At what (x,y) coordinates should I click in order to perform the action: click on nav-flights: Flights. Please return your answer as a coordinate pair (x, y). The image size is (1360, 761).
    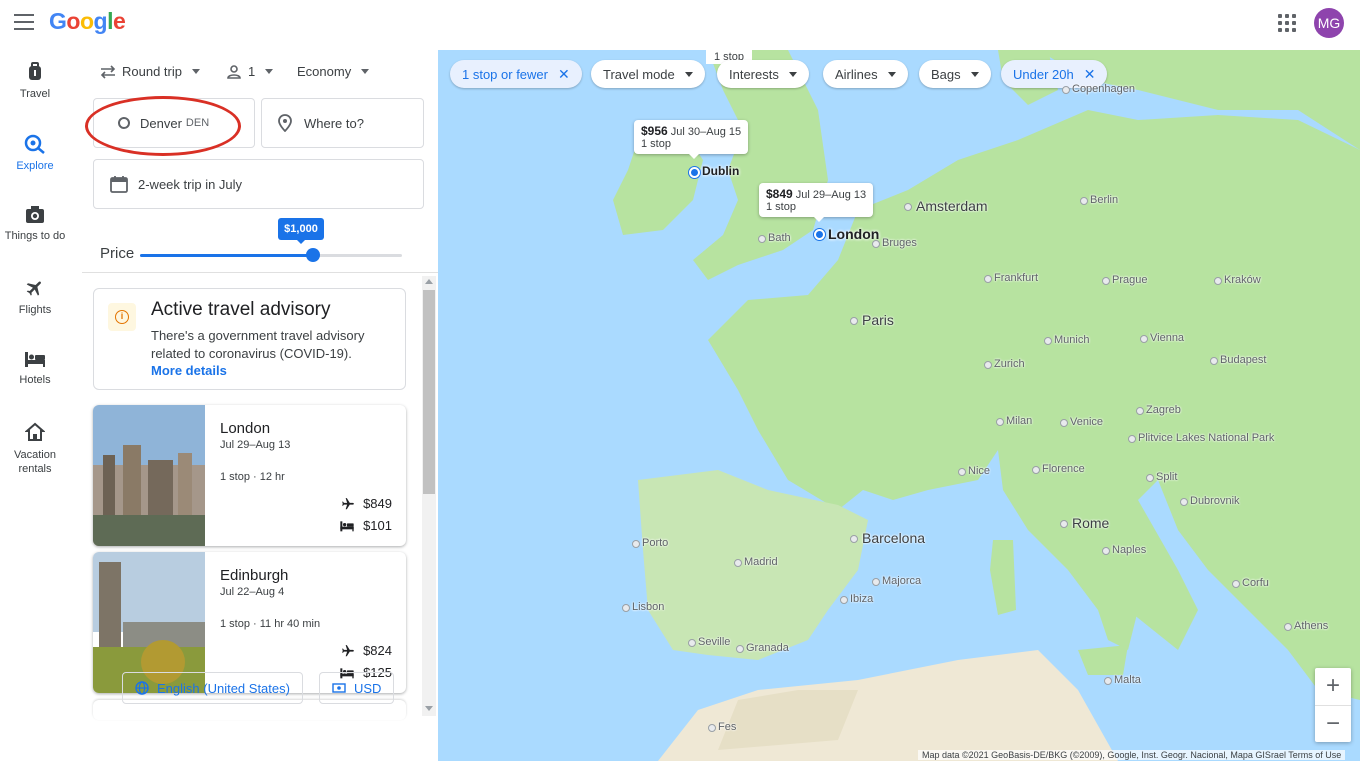
    Looking at the image, I should click on (35, 302).